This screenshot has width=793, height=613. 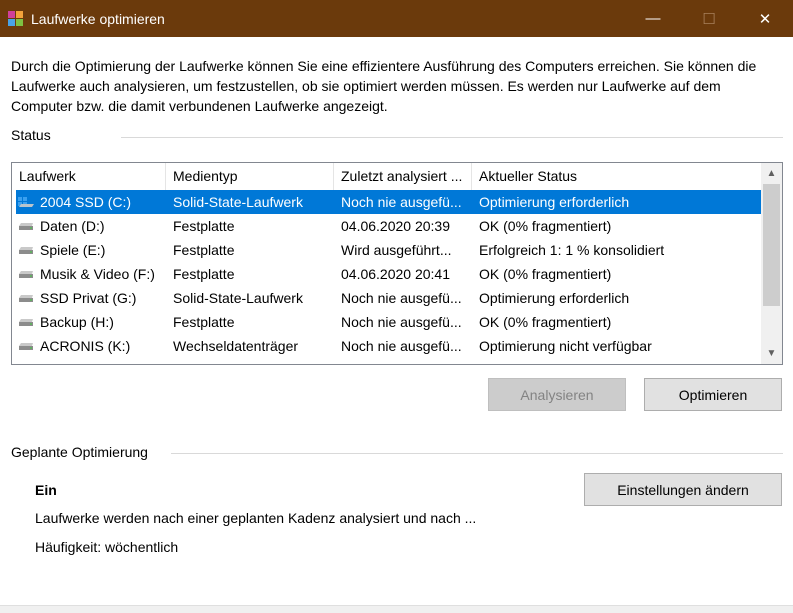 What do you see at coordinates (653, 18) in the screenshot?
I see `minimize-button: —` at bounding box center [653, 18].